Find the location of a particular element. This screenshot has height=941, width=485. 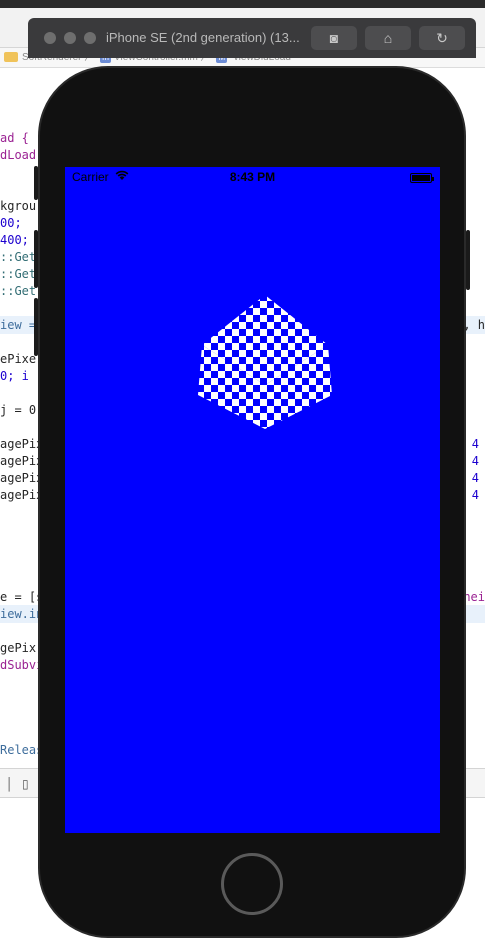

status-bar: Carrier 8:43 PM is located at coordinates (252, 177).